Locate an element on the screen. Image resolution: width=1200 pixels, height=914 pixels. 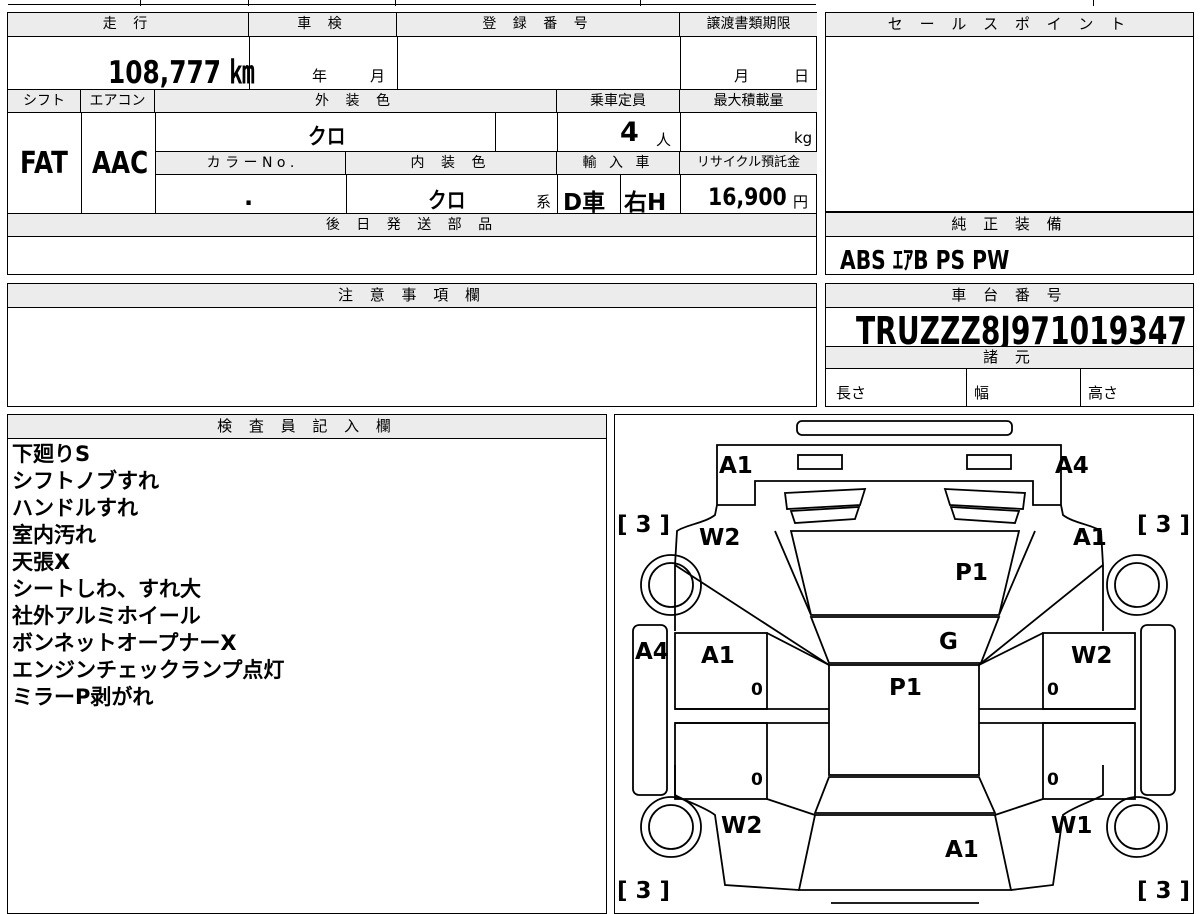
chassis-box: 車 台 番 号 TRUZZZ8J971019347 諸 元 長さ 幅 高さ is located at coordinates (1009, 345).